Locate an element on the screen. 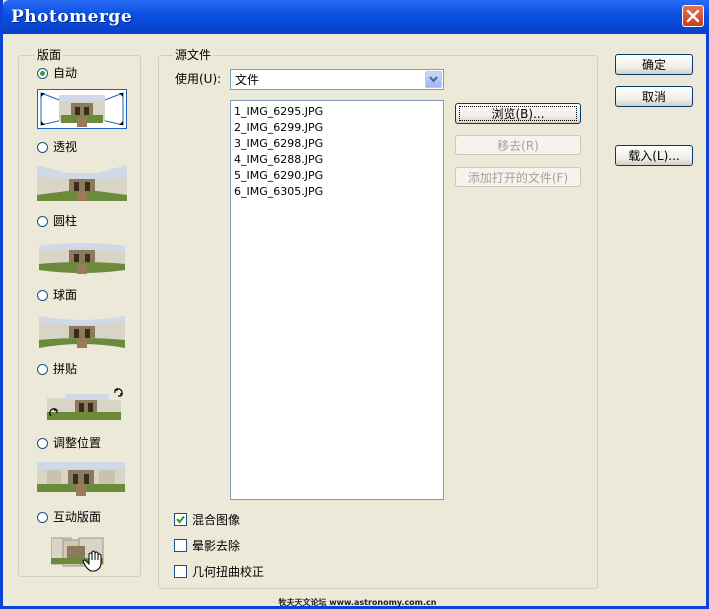 The height and width of the screenshot is (609, 709). layout-option-label: 互动版面 is located at coordinates (77, 517).